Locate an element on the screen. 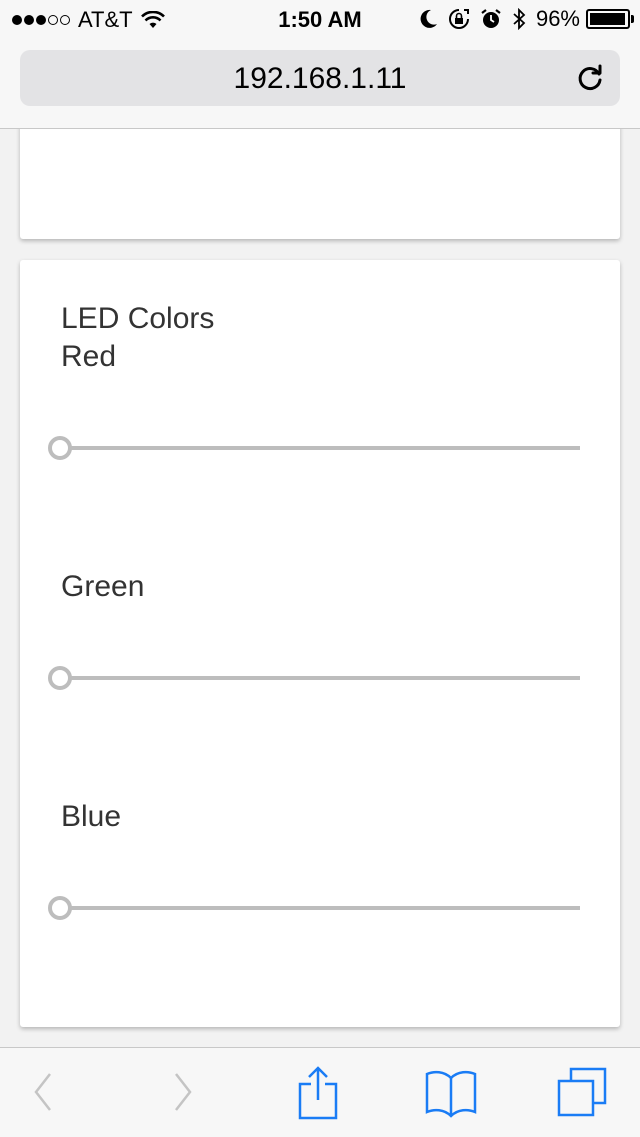  blue-slider-track is located at coordinates (320, 908).